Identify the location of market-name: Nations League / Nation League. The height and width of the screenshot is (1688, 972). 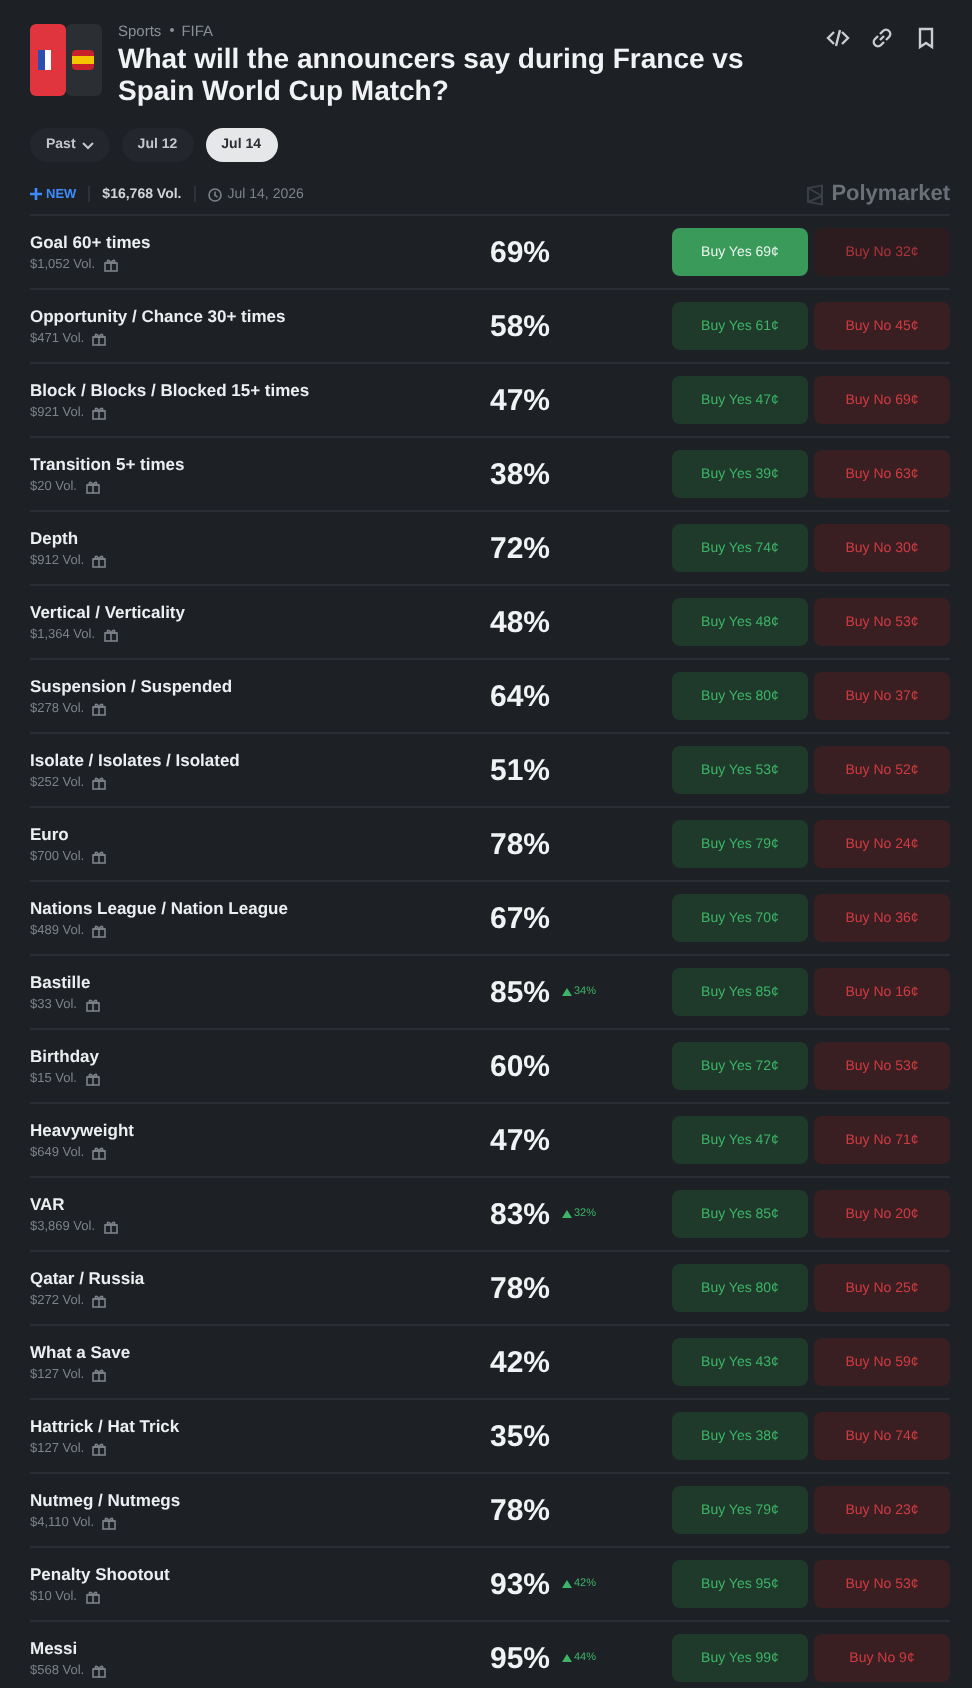
(230, 908).